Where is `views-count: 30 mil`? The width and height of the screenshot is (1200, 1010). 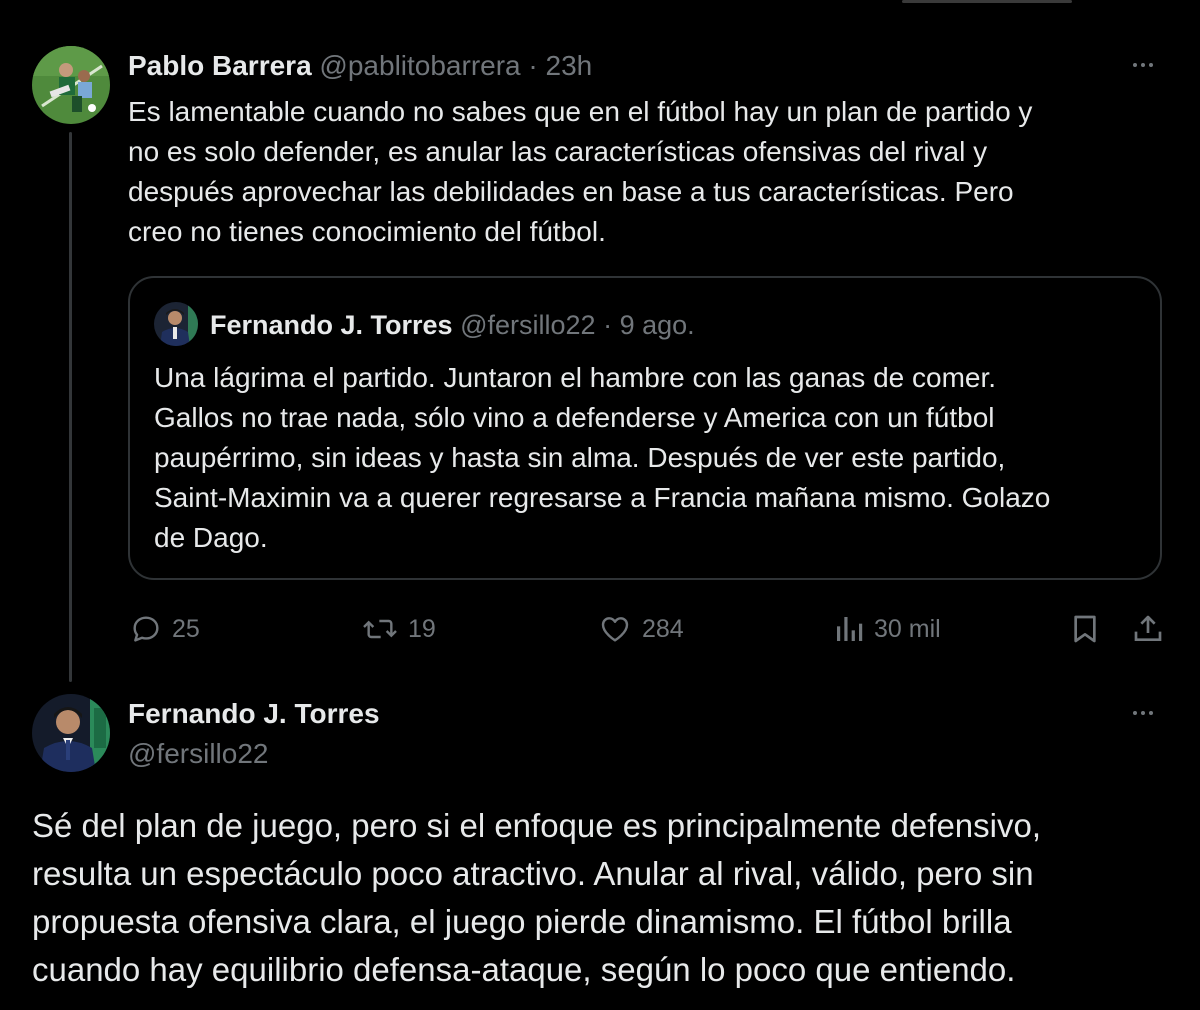
views-count: 30 mil is located at coordinates (907, 628).